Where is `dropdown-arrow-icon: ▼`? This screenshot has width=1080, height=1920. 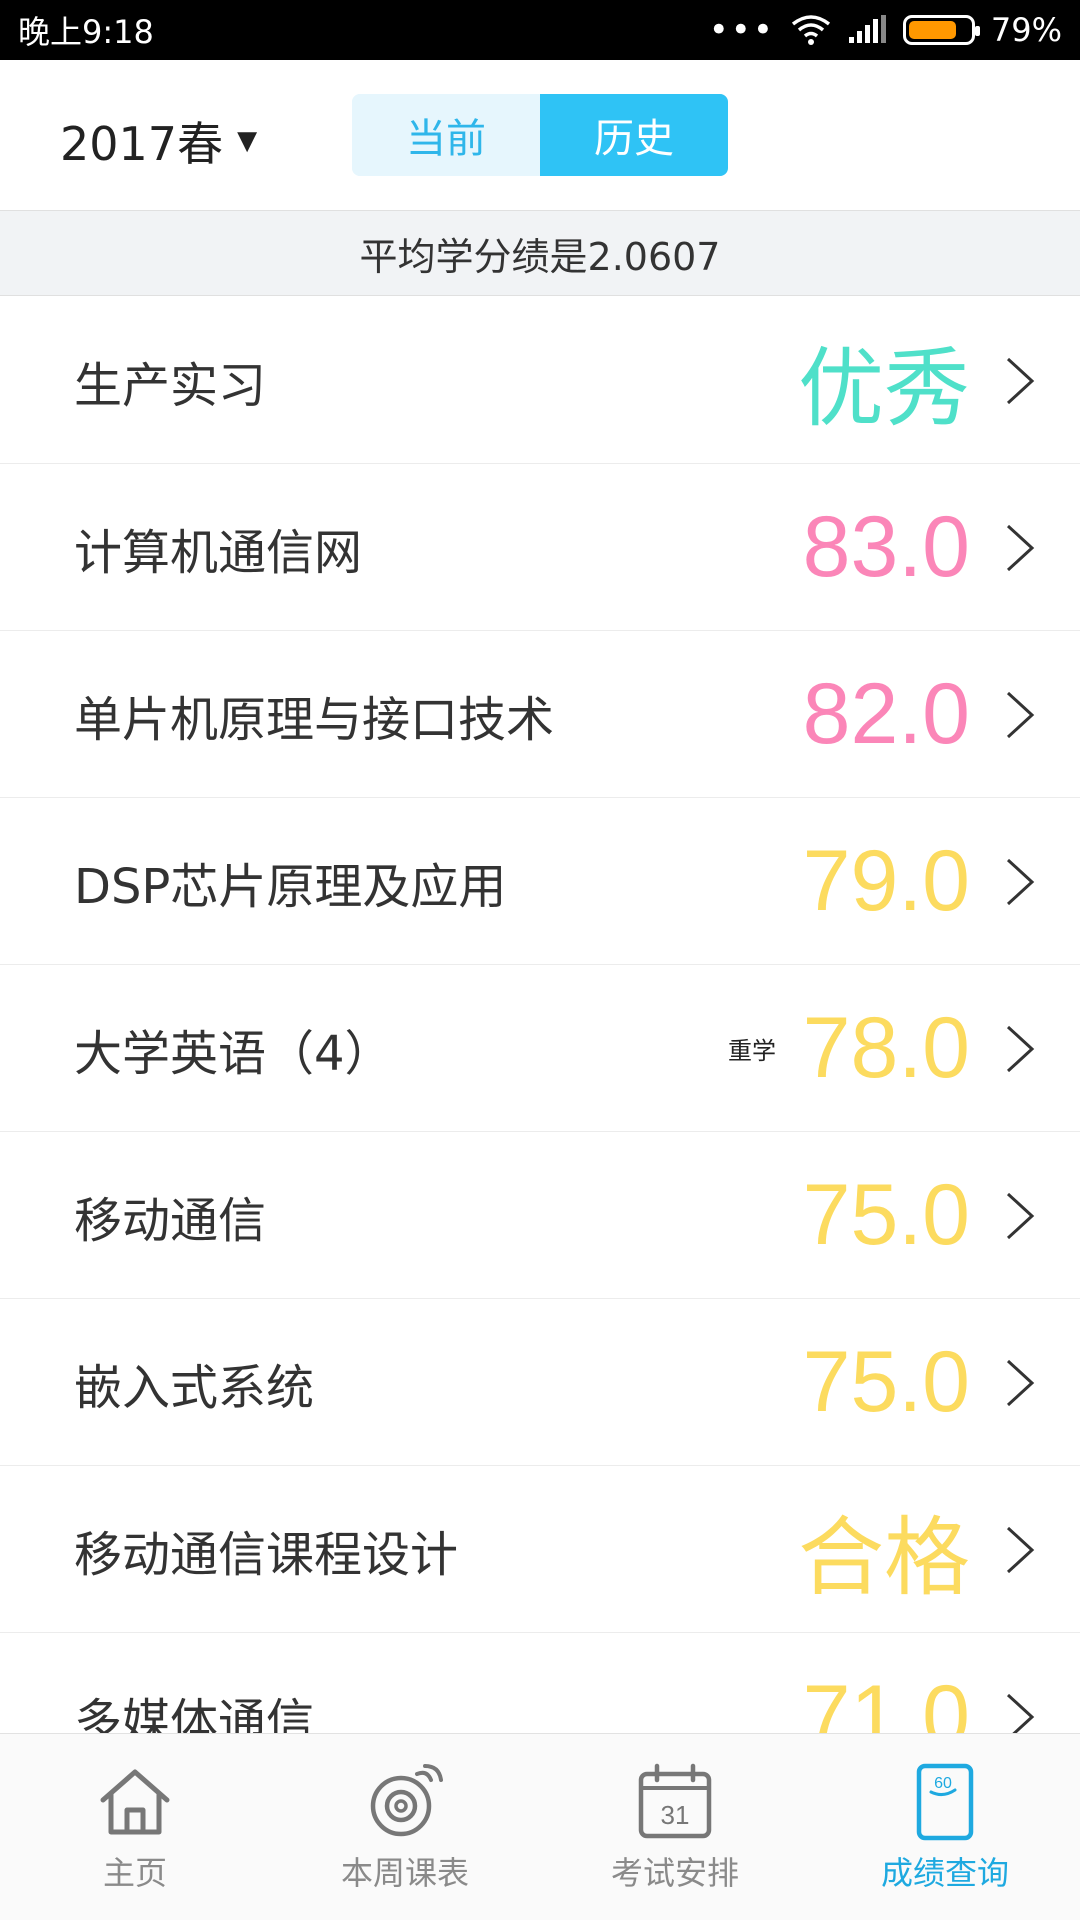 dropdown-arrow-icon: ▼ is located at coordinates (247, 141).